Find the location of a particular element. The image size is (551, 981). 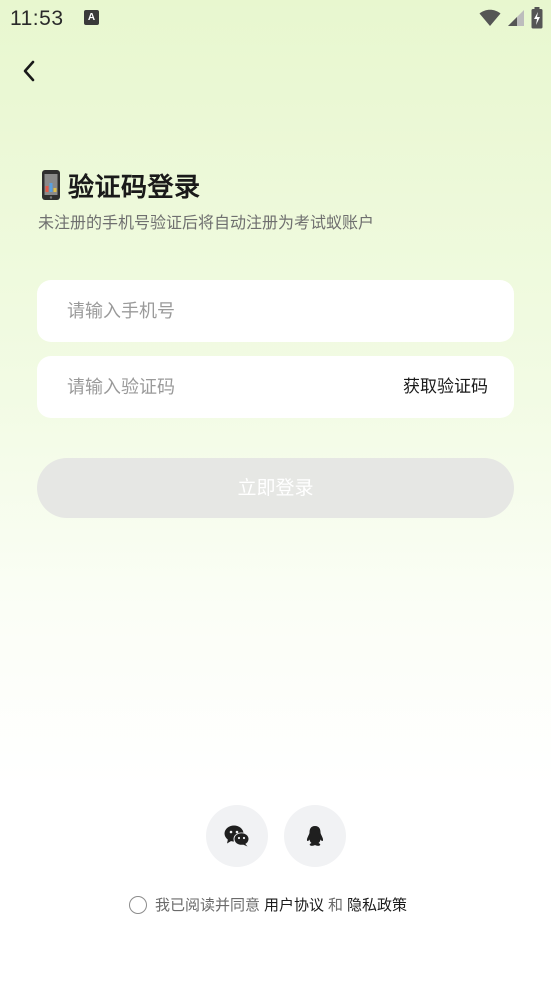

wechat-icon is located at coordinates (237, 836).